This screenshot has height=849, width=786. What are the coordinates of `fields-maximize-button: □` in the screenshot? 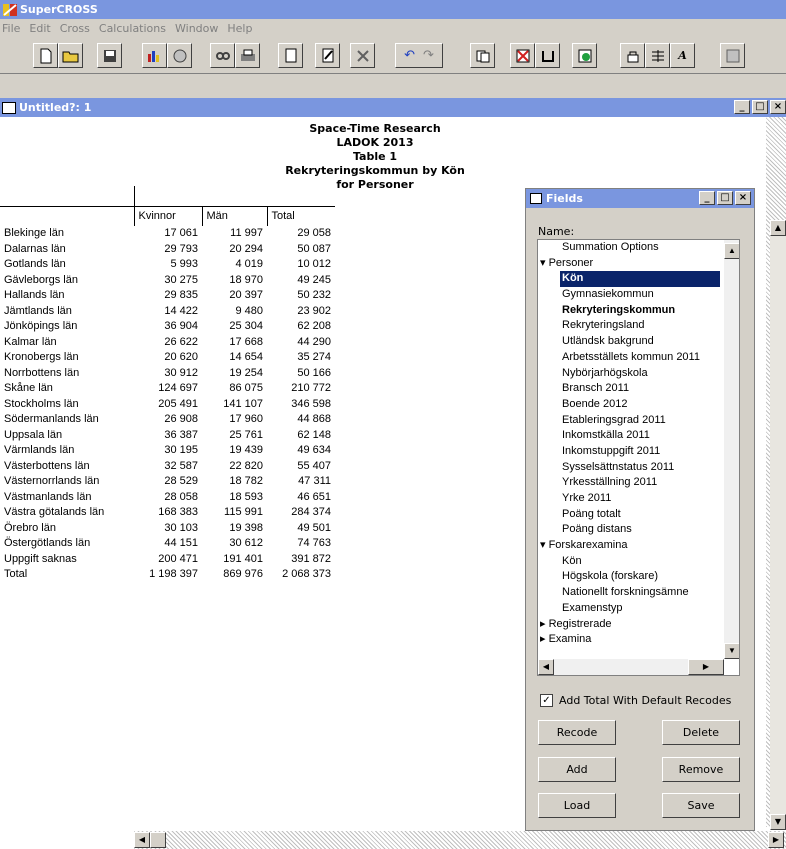 It's located at (725, 198).